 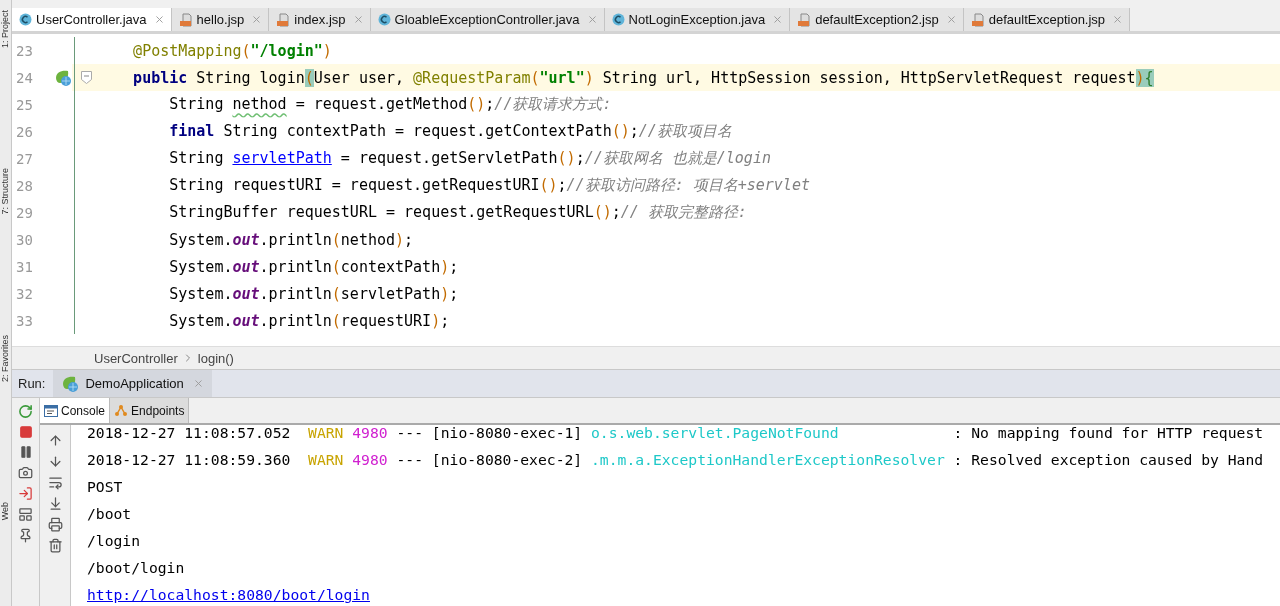 What do you see at coordinates (24, 77) in the screenshot?
I see `line-number: 24` at bounding box center [24, 77].